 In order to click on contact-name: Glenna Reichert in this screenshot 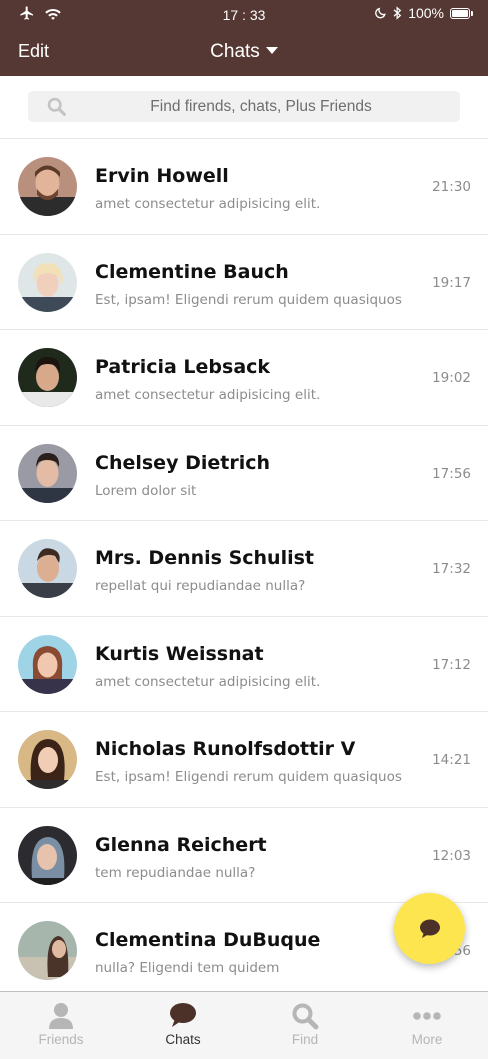, I will do `click(181, 844)`.